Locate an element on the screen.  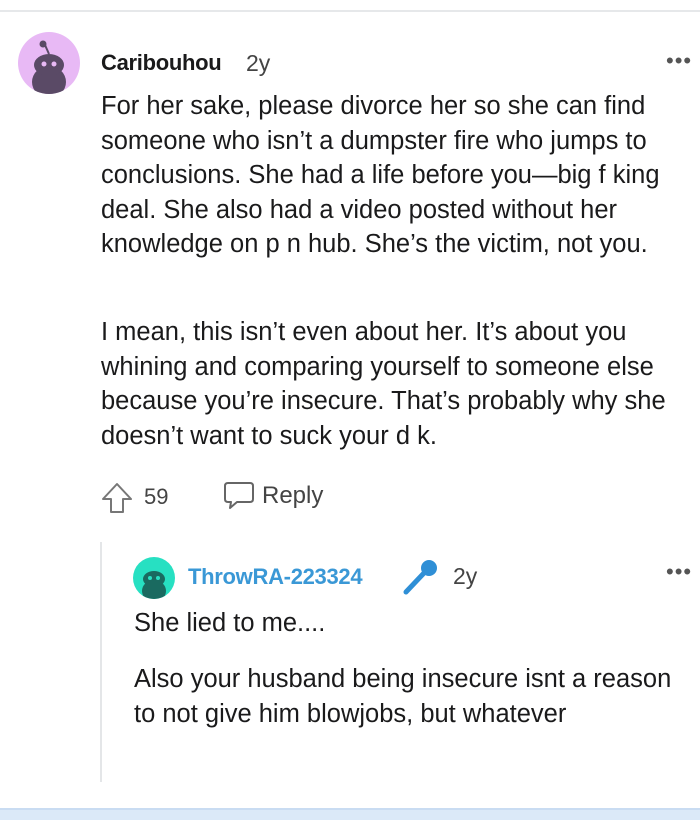
upvote-button is located at coordinates (117, 500).